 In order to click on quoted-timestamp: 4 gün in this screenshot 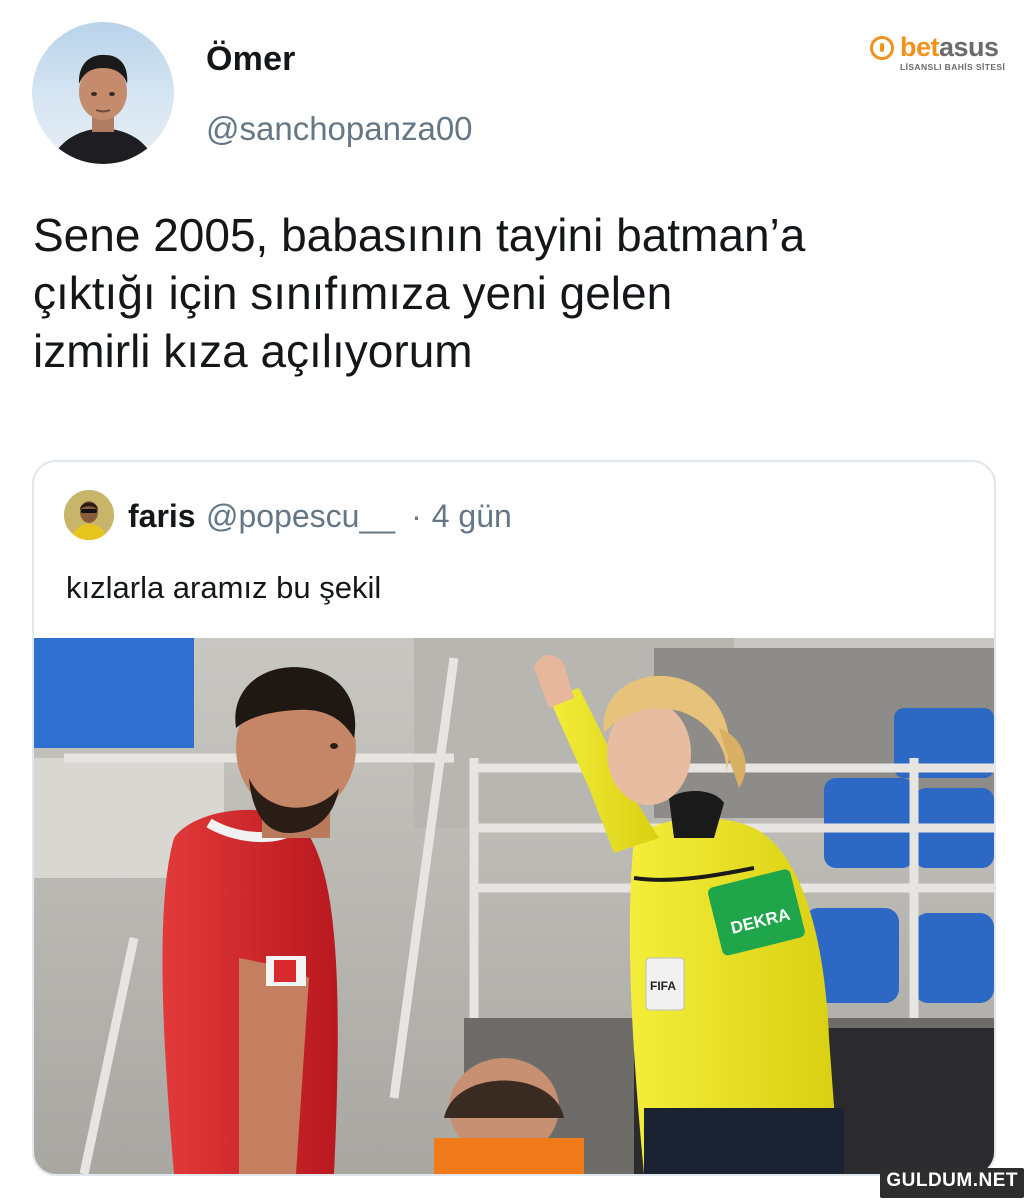, I will do `click(472, 516)`.